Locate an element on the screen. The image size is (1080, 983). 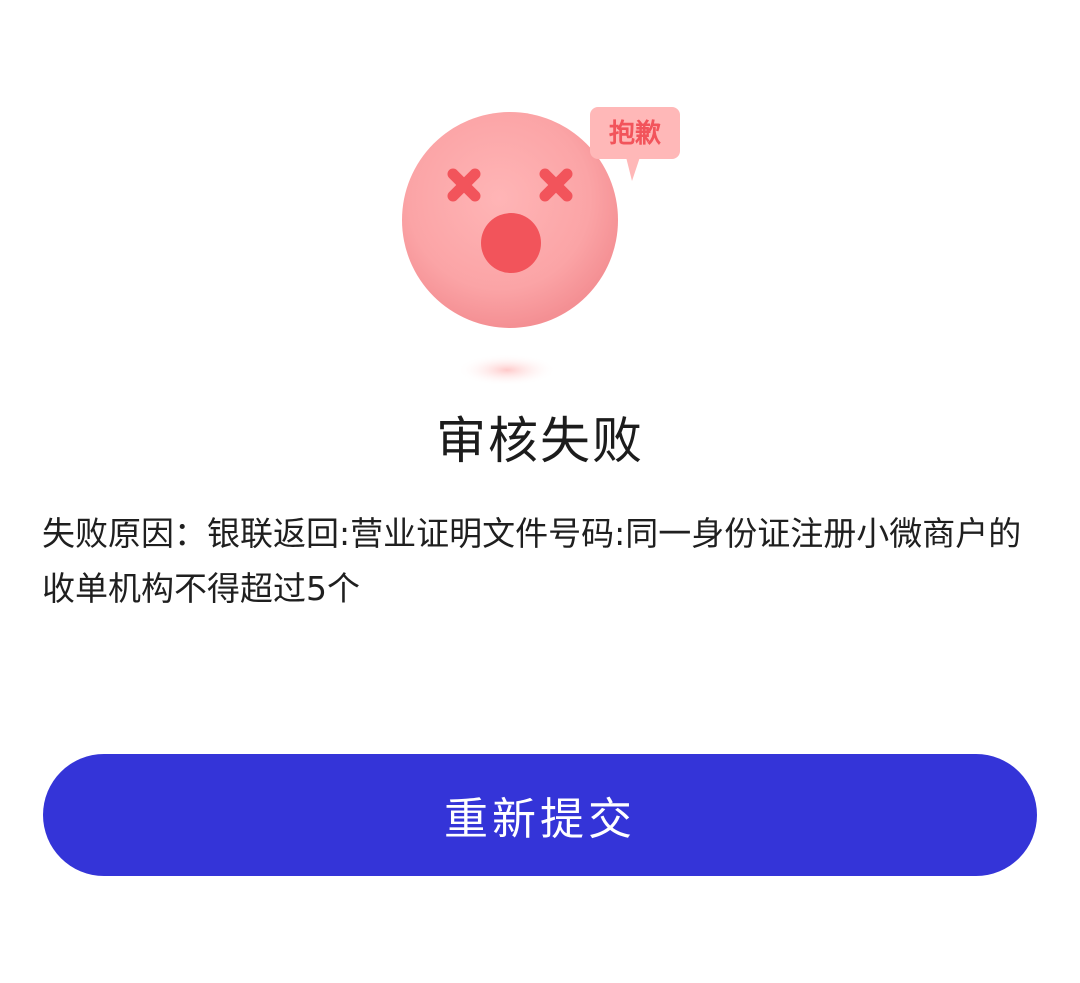
resubmit-button: 重新提交 is located at coordinates (540, 815).